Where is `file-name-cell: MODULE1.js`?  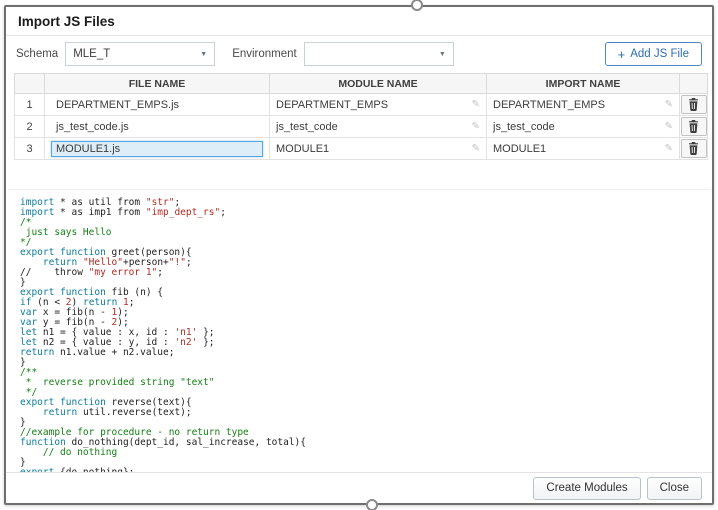
file-name-cell: MODULE1.js is located at coordinates (157, 148).